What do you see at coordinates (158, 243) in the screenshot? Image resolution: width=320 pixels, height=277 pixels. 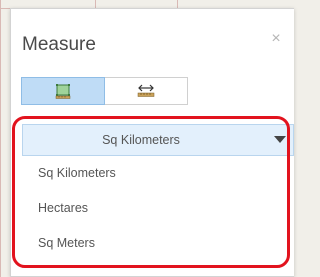 I see `unit-option-sq-meters: Sq Meters` at bounding box center [158, 243].